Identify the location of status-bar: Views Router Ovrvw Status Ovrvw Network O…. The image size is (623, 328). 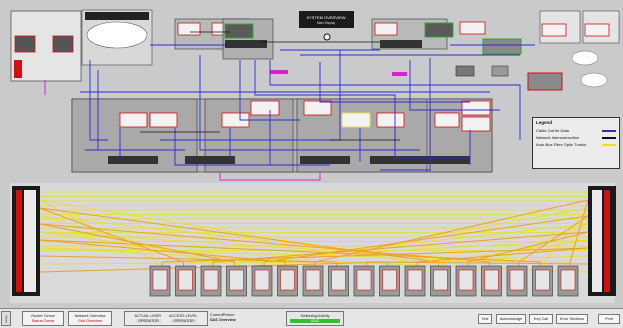
(311, 318).